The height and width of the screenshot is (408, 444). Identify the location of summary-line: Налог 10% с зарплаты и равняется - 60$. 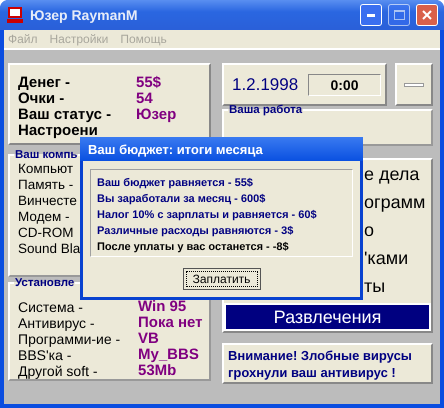
(207, 215).